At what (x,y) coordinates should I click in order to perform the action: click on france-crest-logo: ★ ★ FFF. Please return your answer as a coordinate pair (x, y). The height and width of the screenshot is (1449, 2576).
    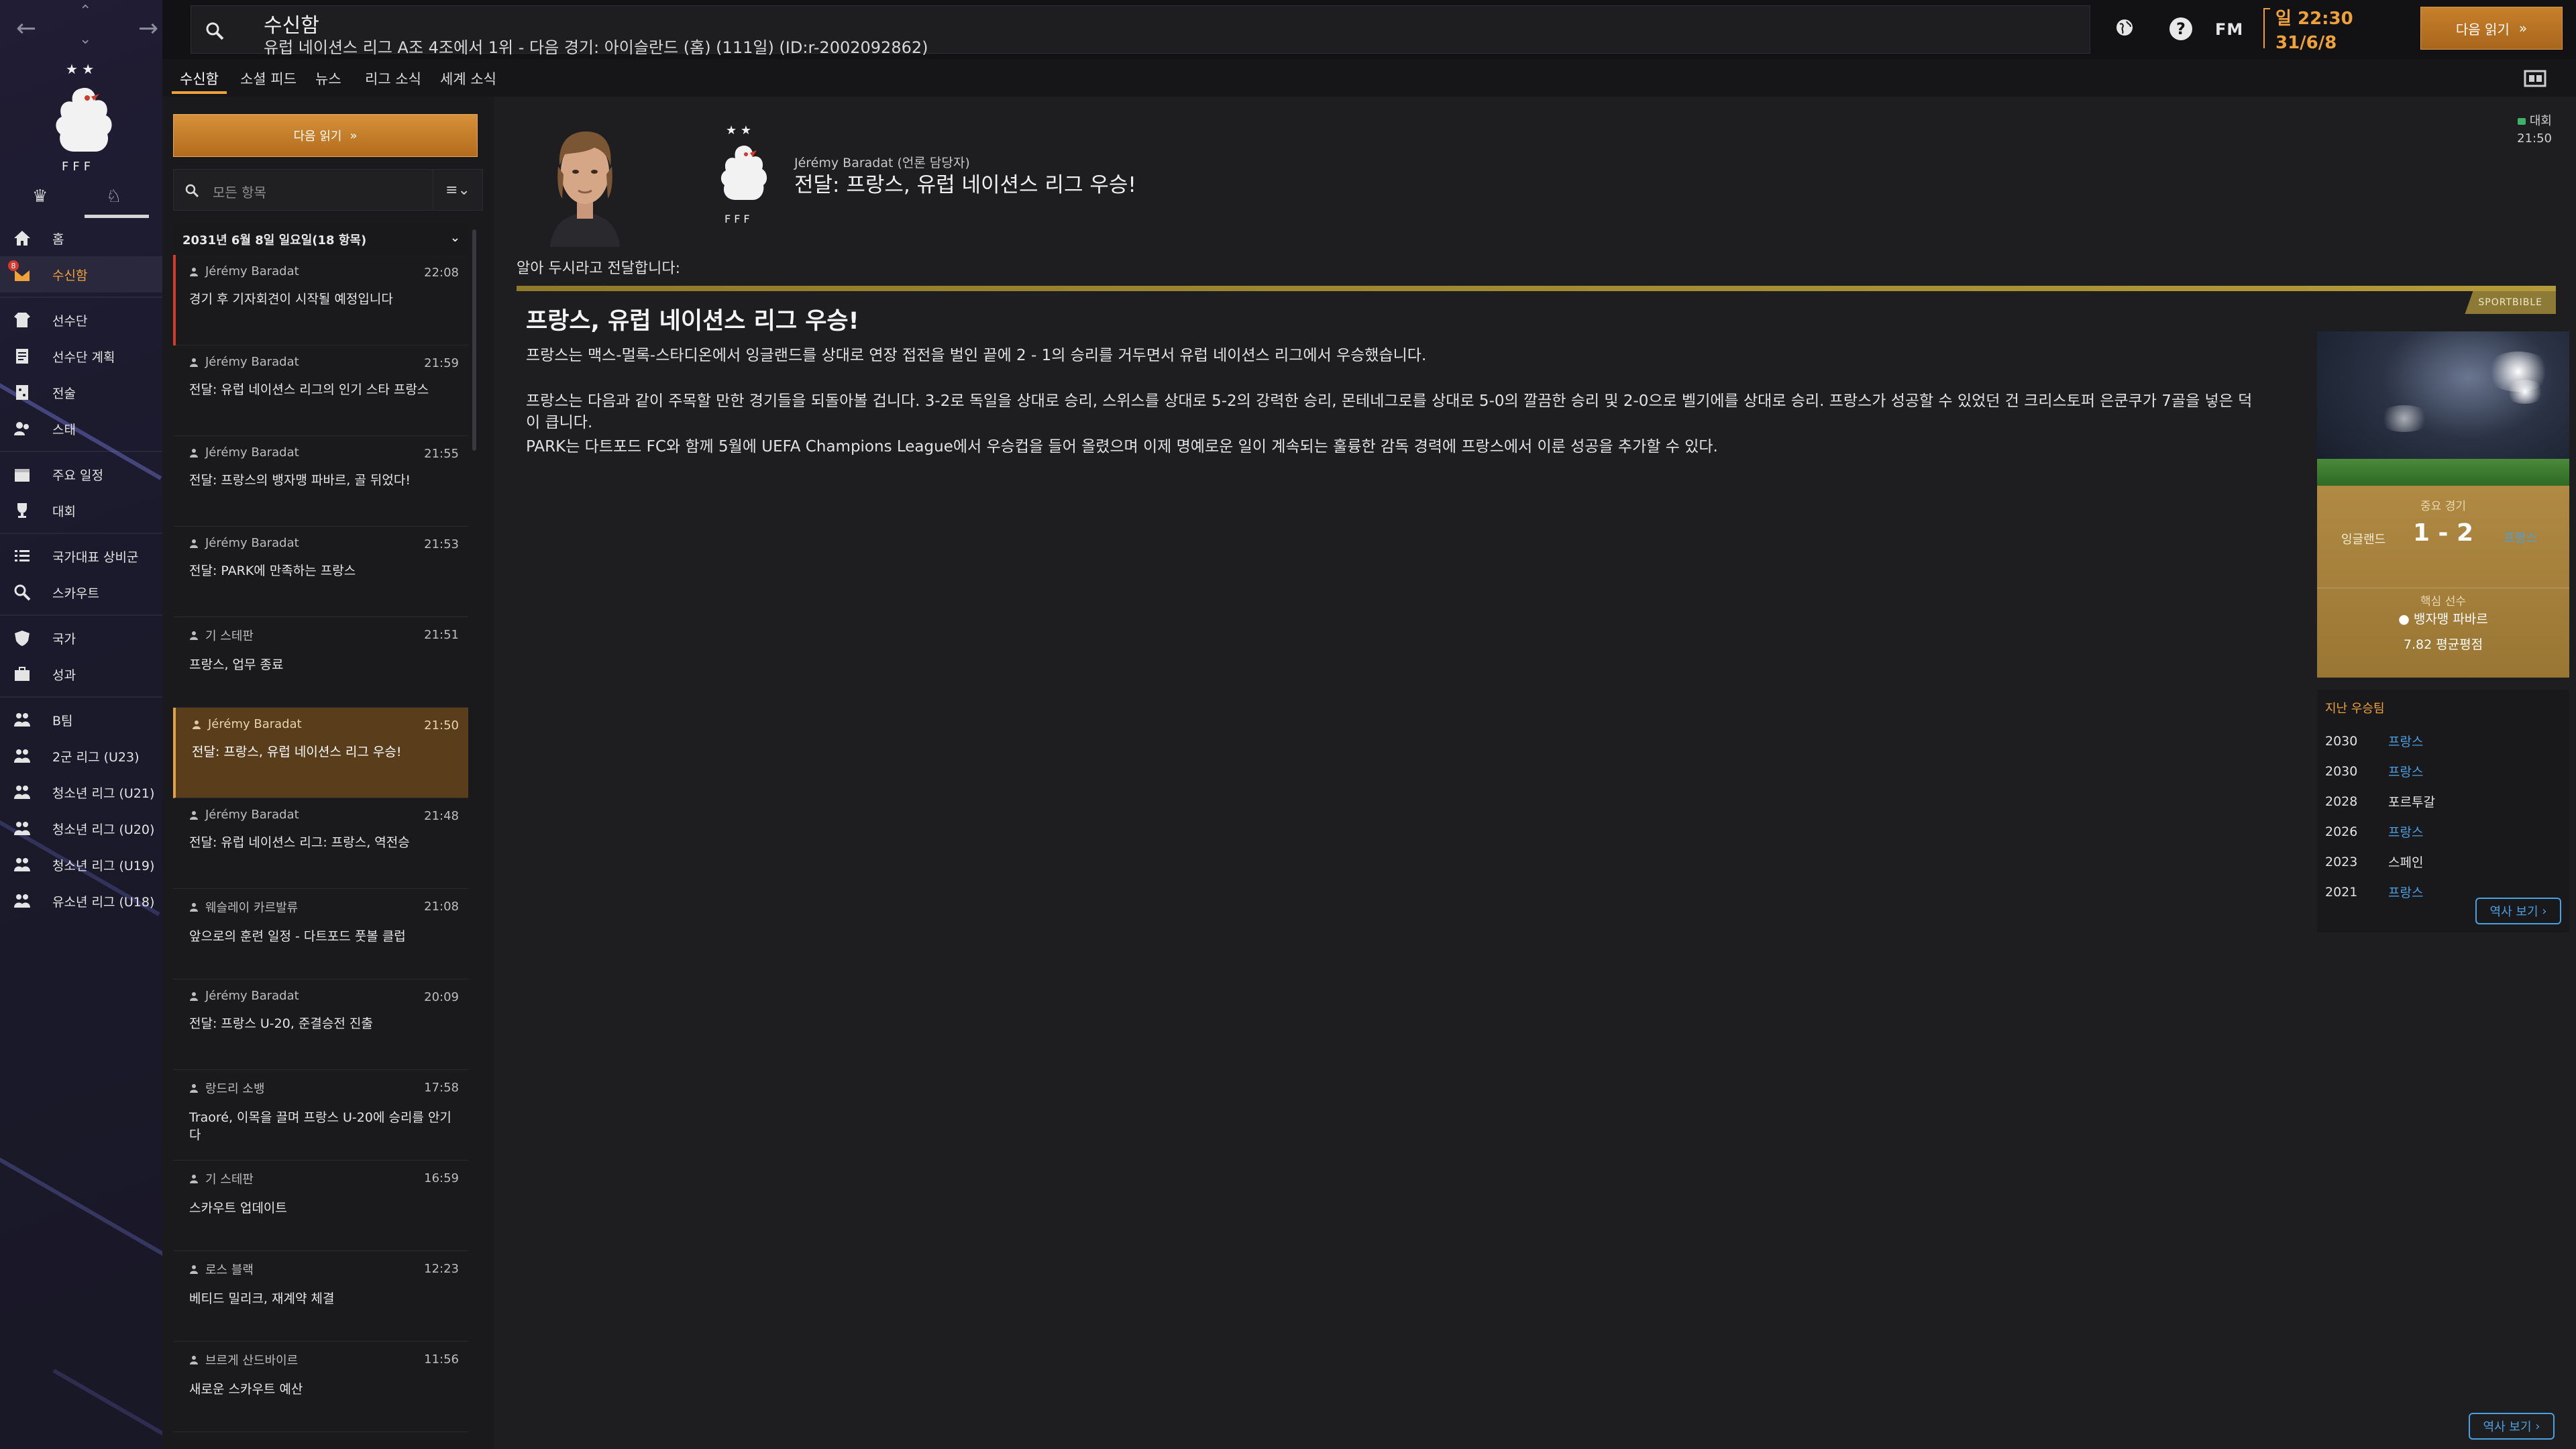
    Looking at the image, I should click on (741, 177).